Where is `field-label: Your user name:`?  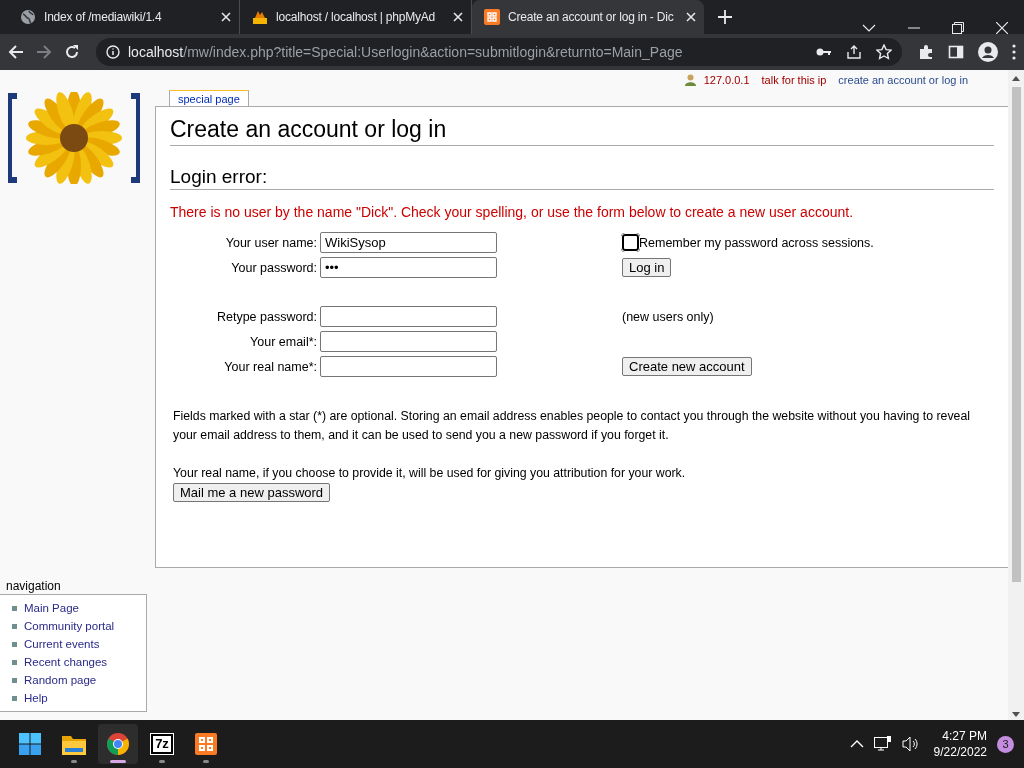 field-label: Your user name: is located at coordinates (271, 242).